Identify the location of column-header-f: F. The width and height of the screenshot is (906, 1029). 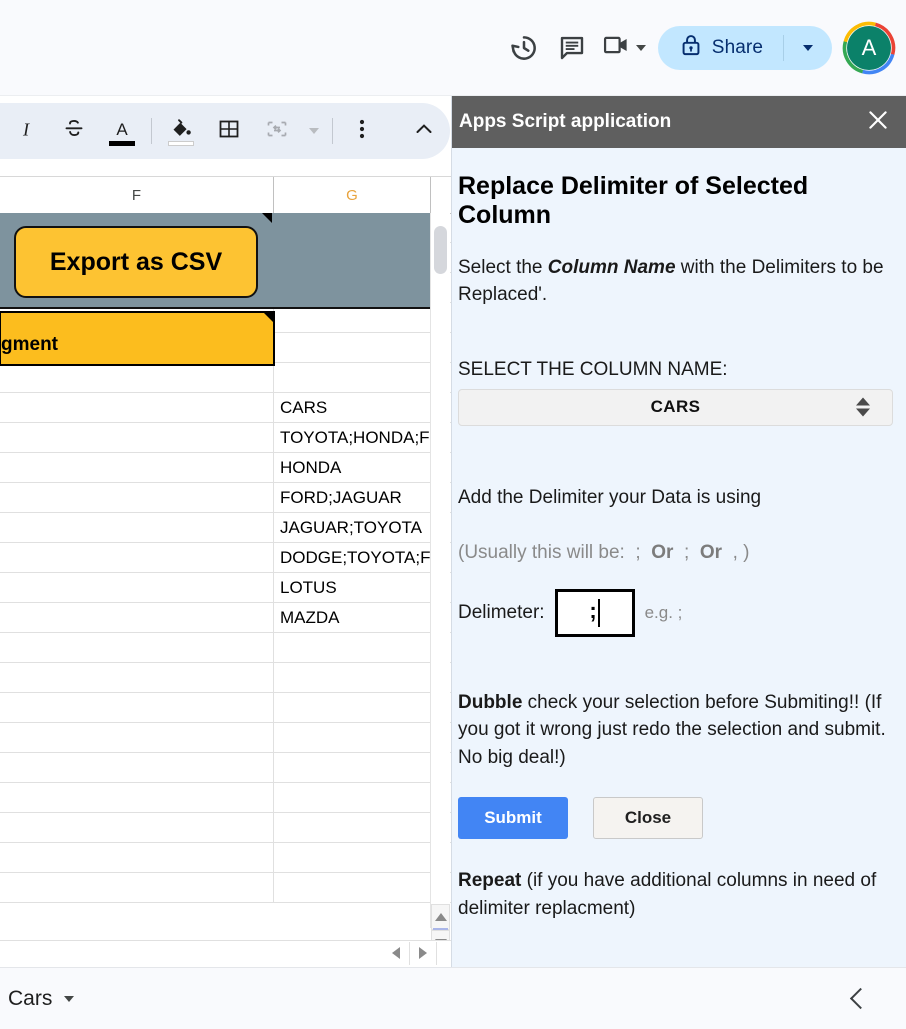
(137, 195).